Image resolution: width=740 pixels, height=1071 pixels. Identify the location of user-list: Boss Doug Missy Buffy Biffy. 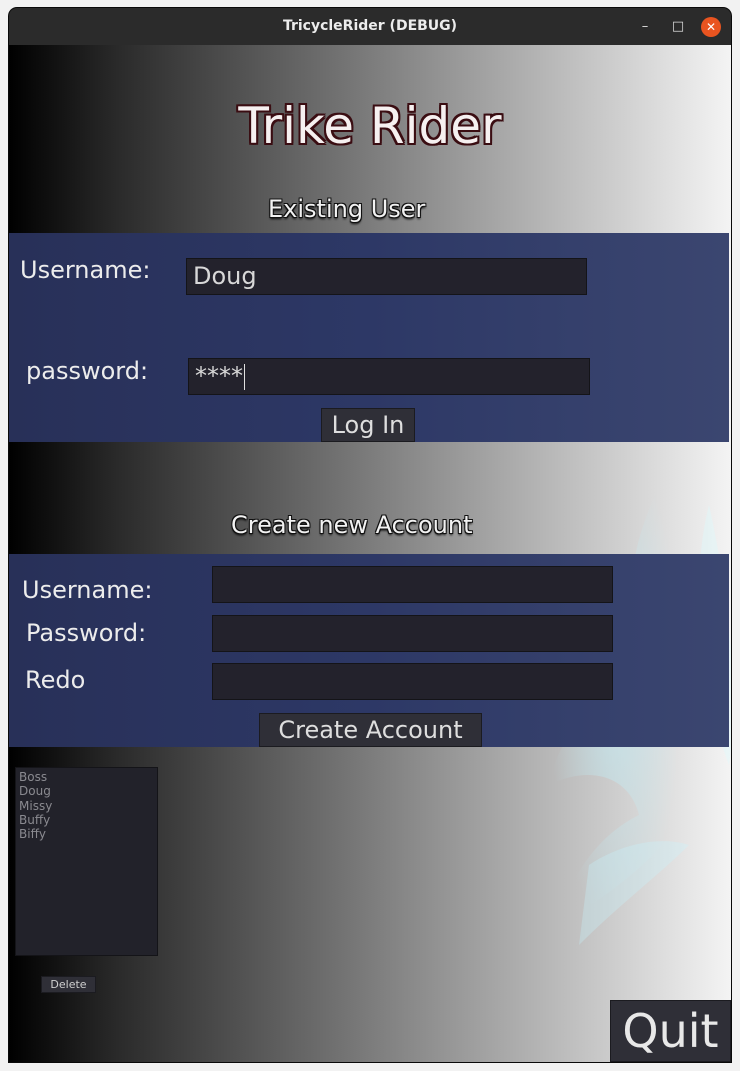
(86, 861).